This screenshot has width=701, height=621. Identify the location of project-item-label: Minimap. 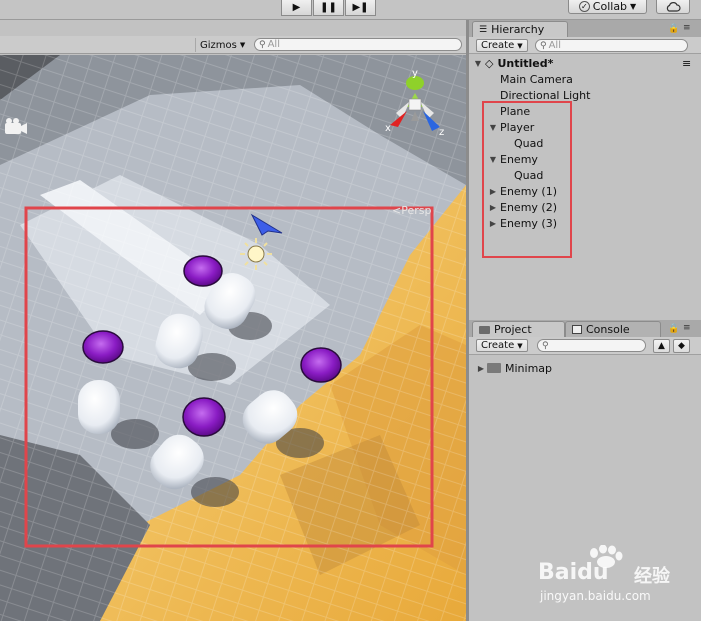
(529, 368).